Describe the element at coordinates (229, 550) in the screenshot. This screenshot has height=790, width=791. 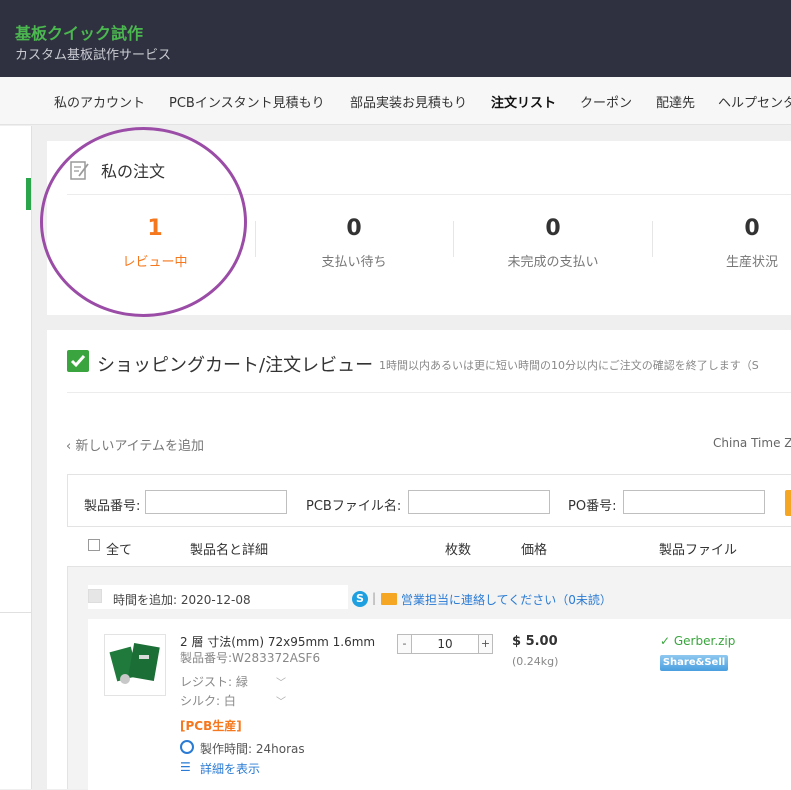
I see `col-product-details: 製品名と詳細` at that location.